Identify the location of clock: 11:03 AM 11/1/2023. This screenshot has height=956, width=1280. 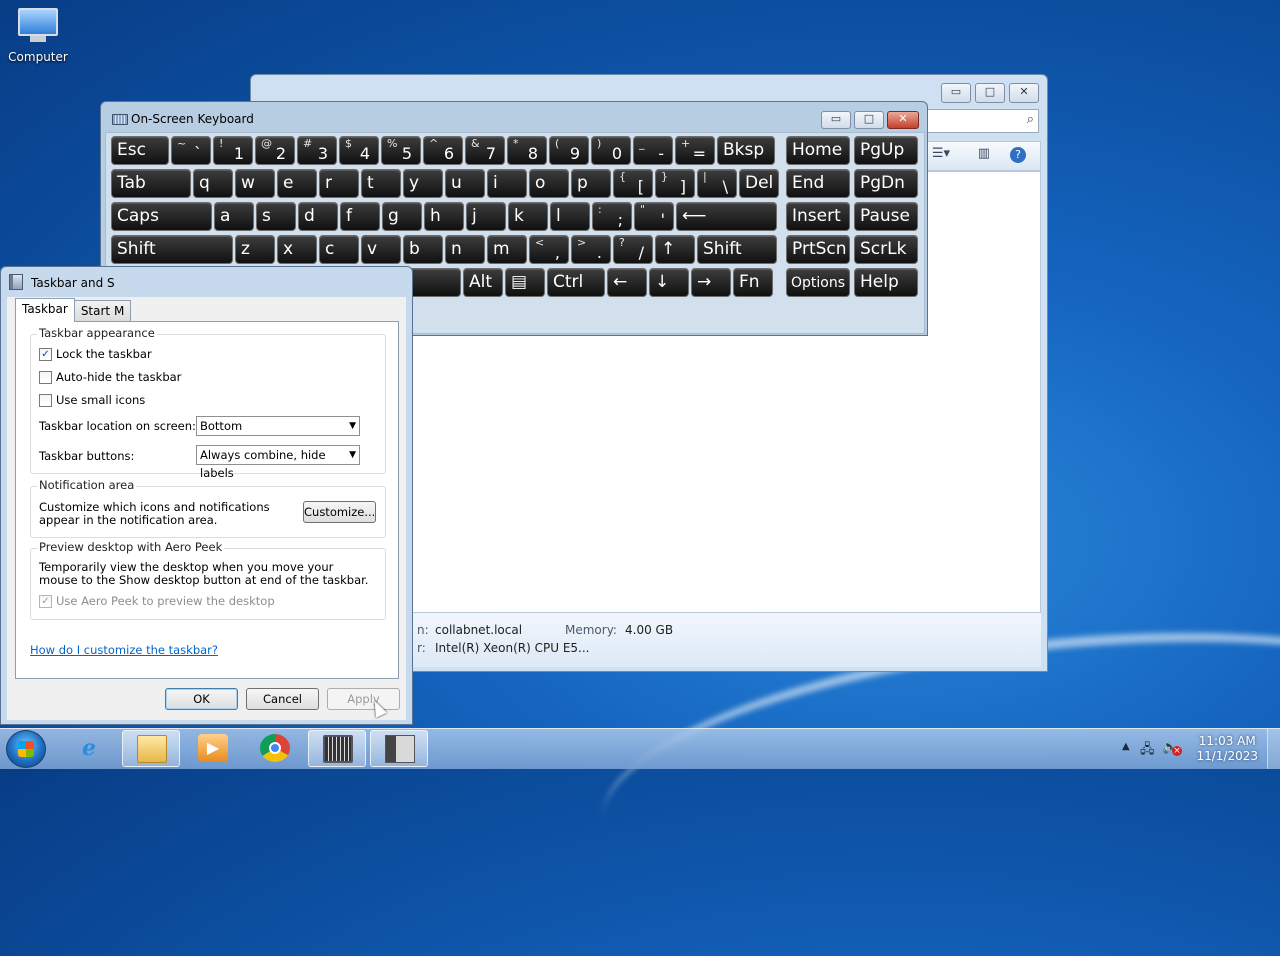
(1227, 749).